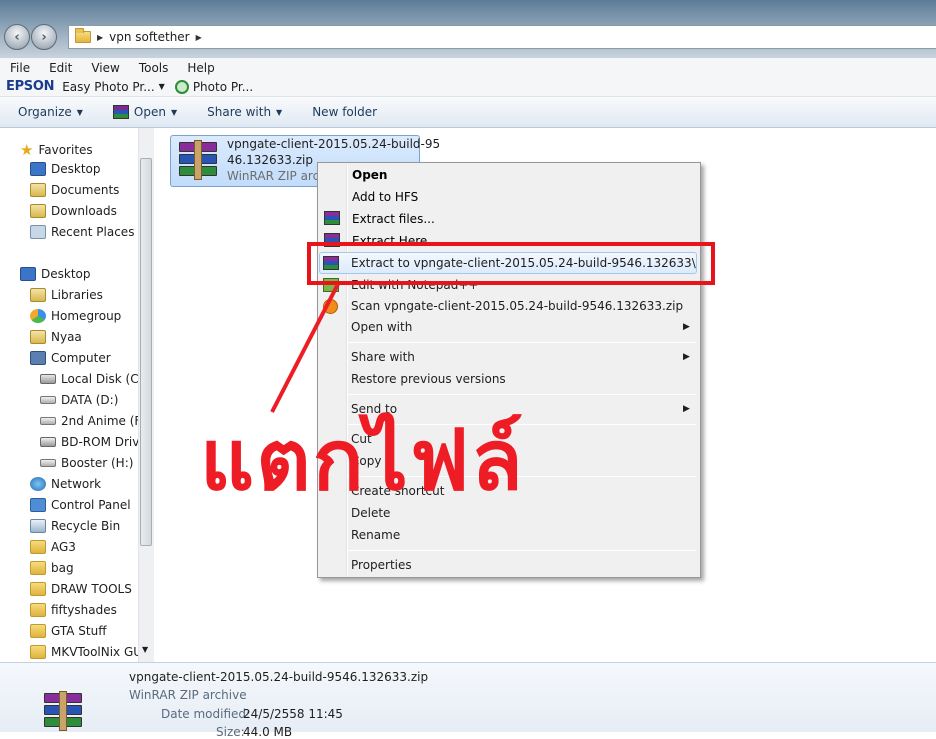 The width and height of the screenshot is (936, 739). Describe the element at coordinates (86, 316) in the screenshot. I see `nav-label: Homegroup` at that location.